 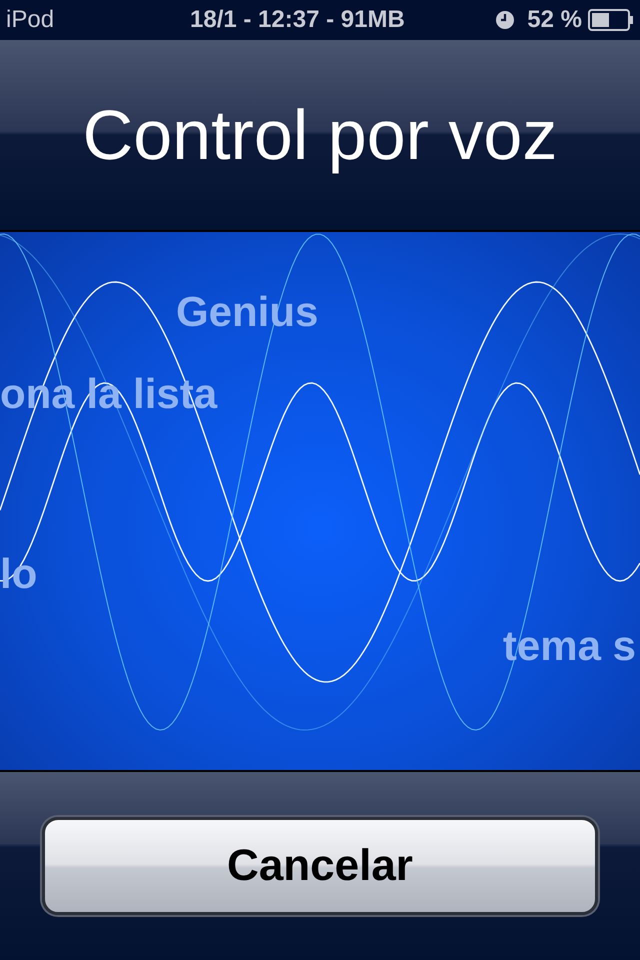 I want to click on screen-title: Control por voz, so click(x=320, y=135).